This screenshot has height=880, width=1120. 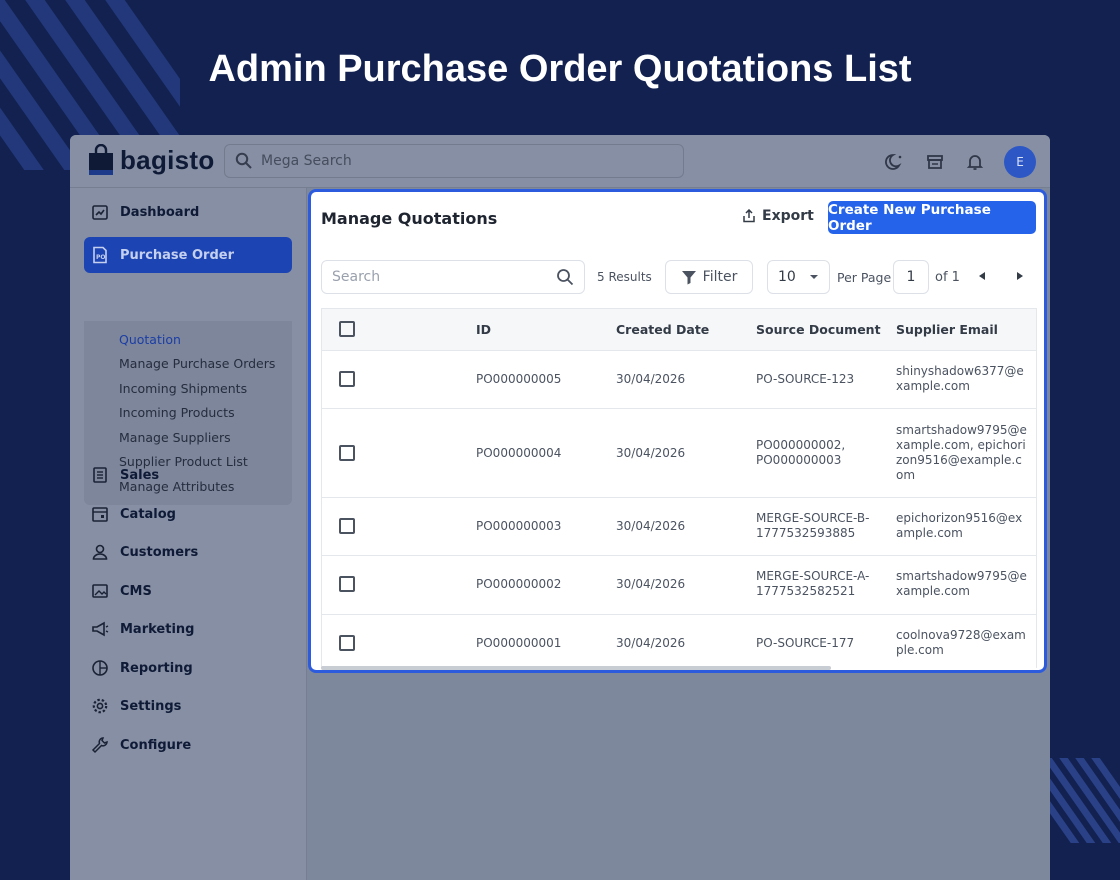 What do you see at coordinates (100, 552) in the screenshot?
I see `customers-icon` at bounding box center [100, 552].